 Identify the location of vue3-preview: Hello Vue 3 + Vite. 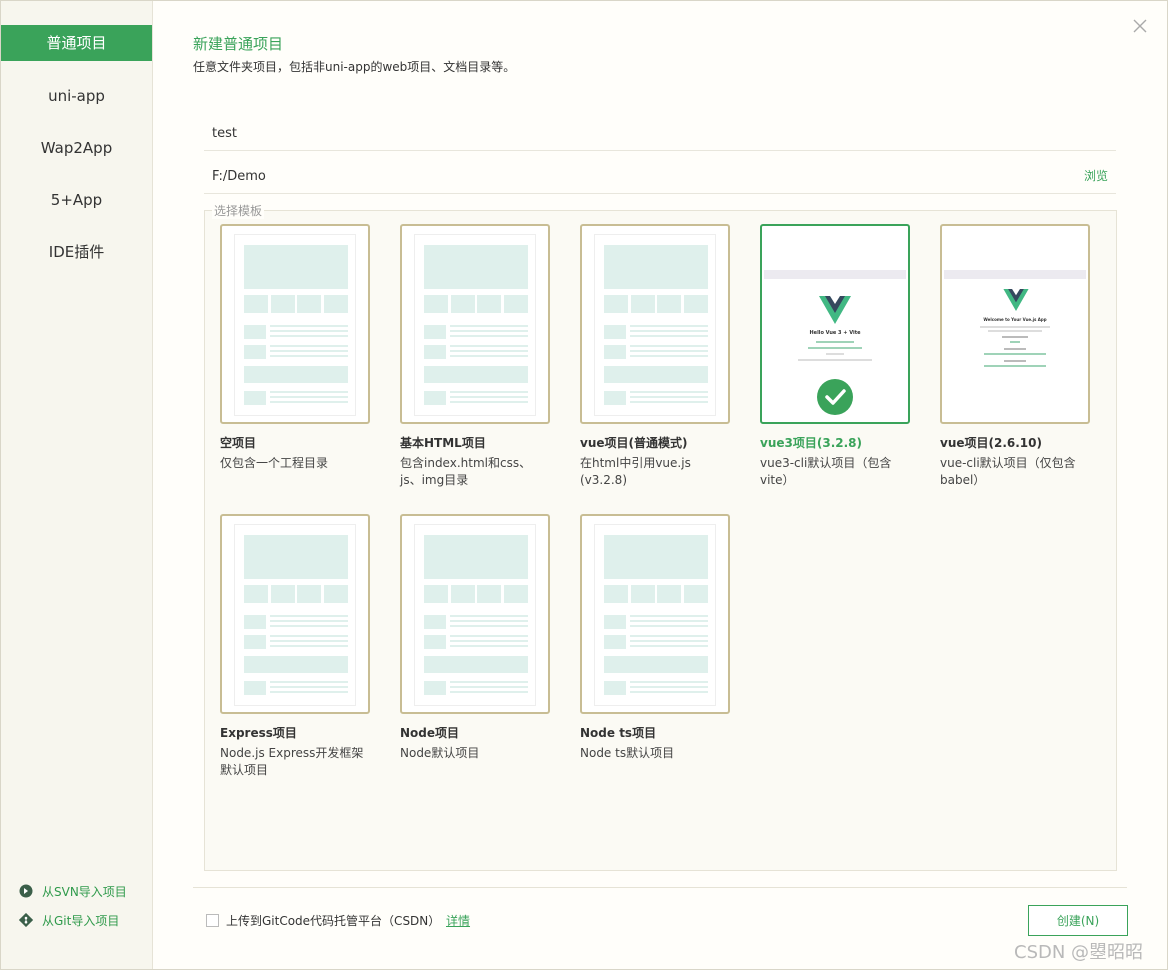
(835, 322).